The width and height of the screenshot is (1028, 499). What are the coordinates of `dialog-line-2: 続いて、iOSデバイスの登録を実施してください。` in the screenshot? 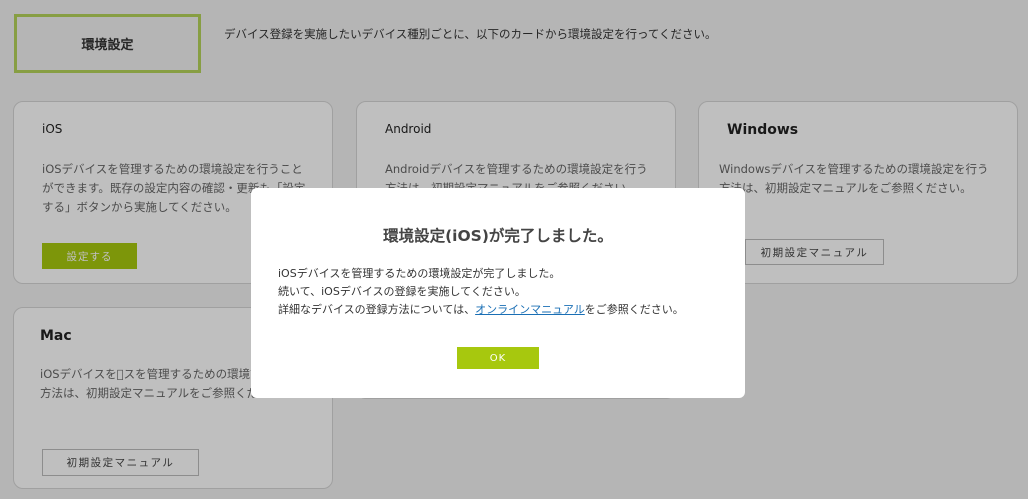 It's located at (402, 291).